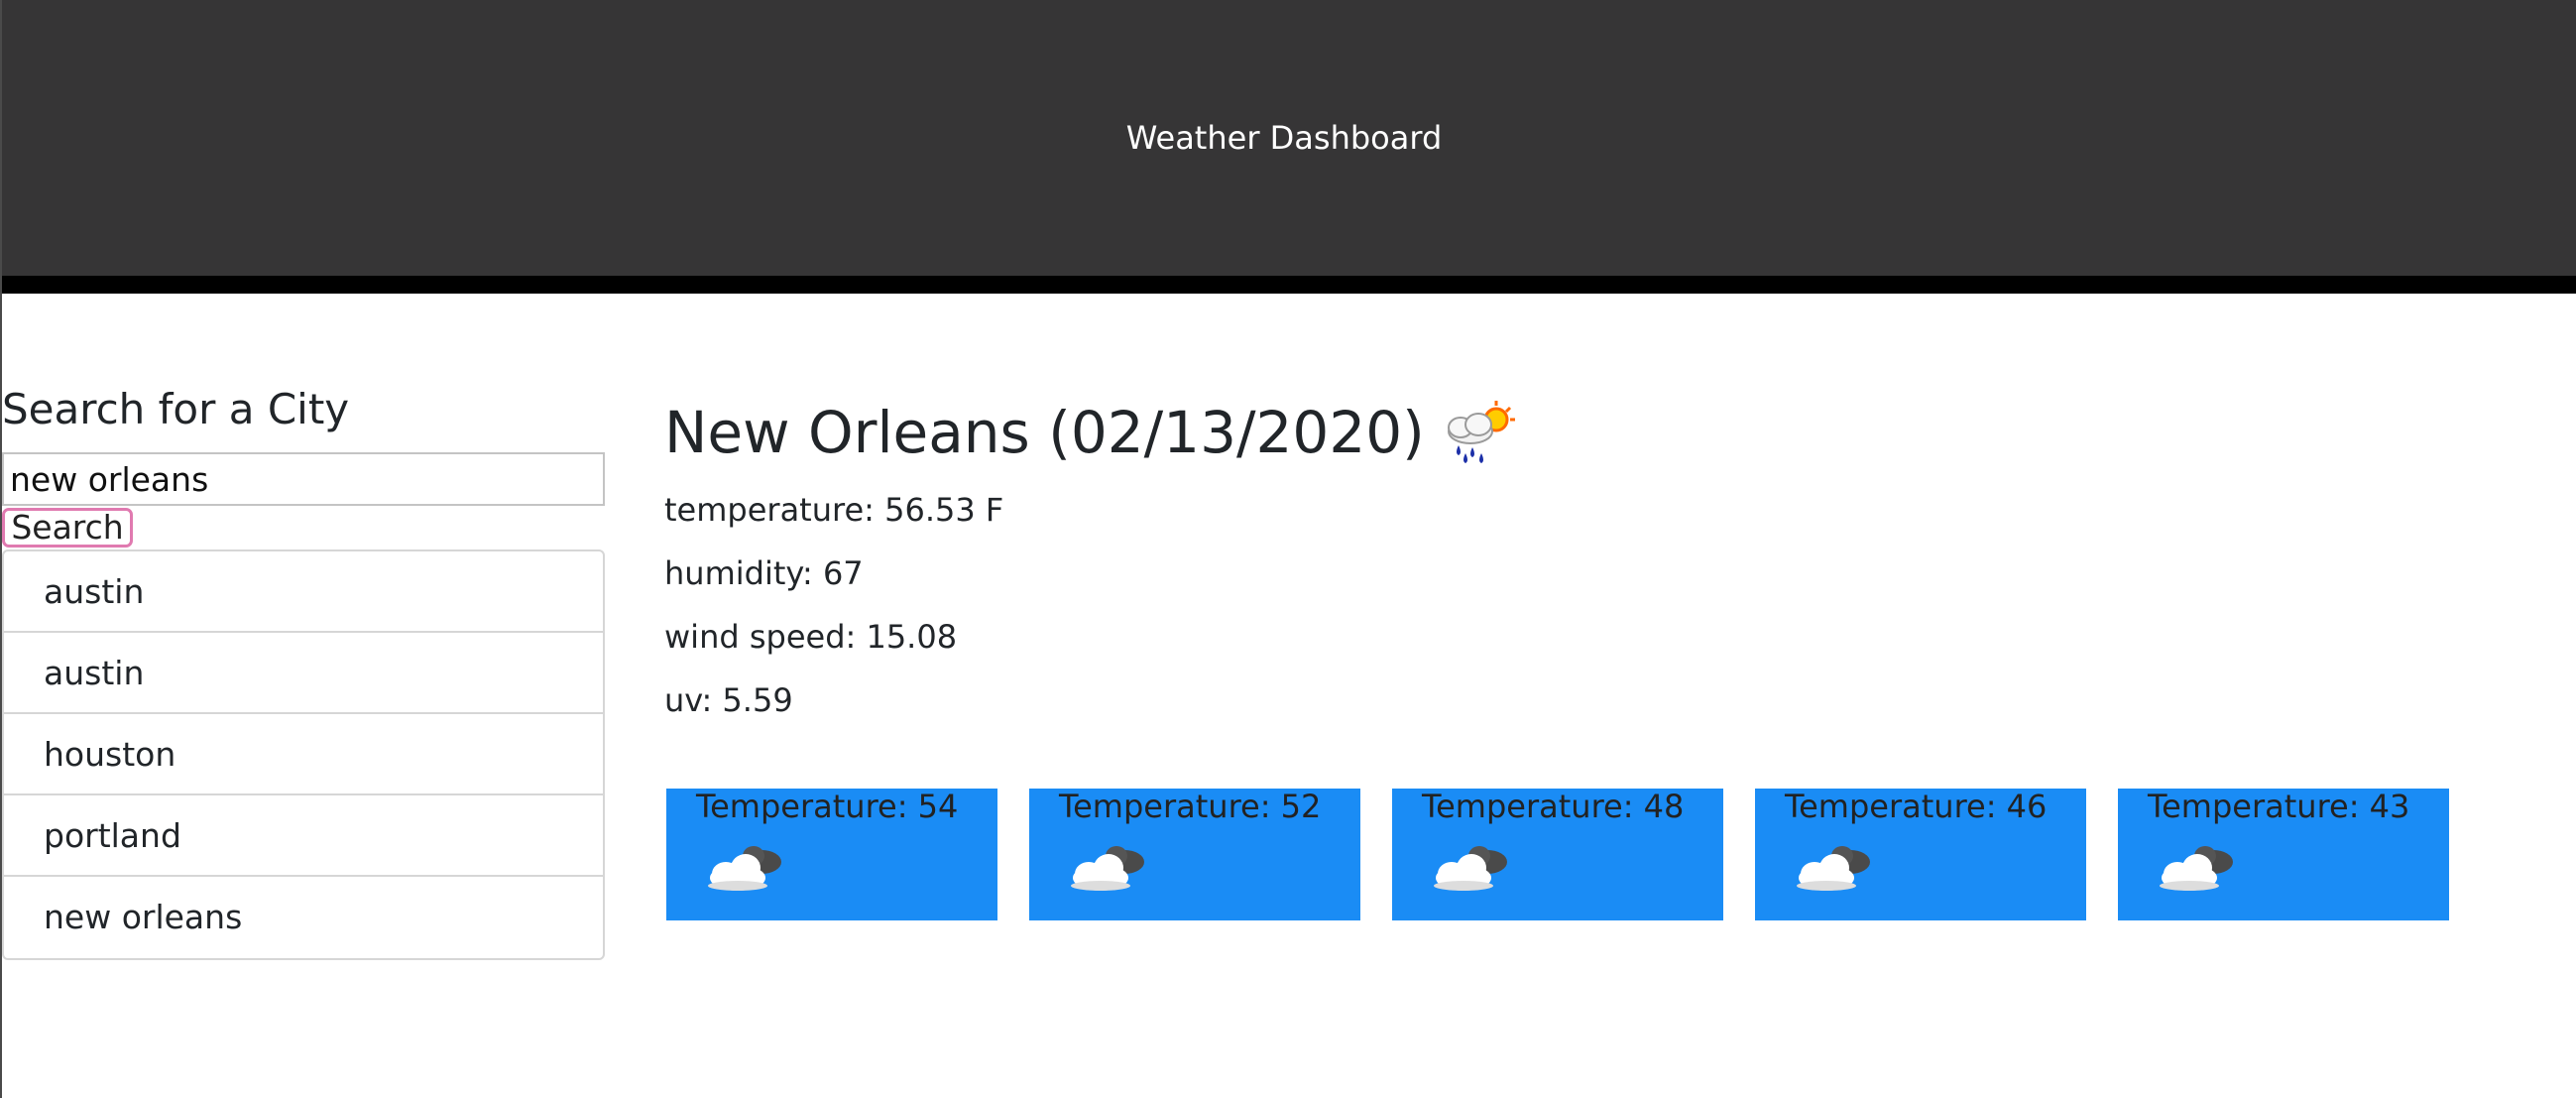 Image resolution: width=2576 pixels, height=1098 pixels. I want to click on city-history-item: houston, so click(303, 754).